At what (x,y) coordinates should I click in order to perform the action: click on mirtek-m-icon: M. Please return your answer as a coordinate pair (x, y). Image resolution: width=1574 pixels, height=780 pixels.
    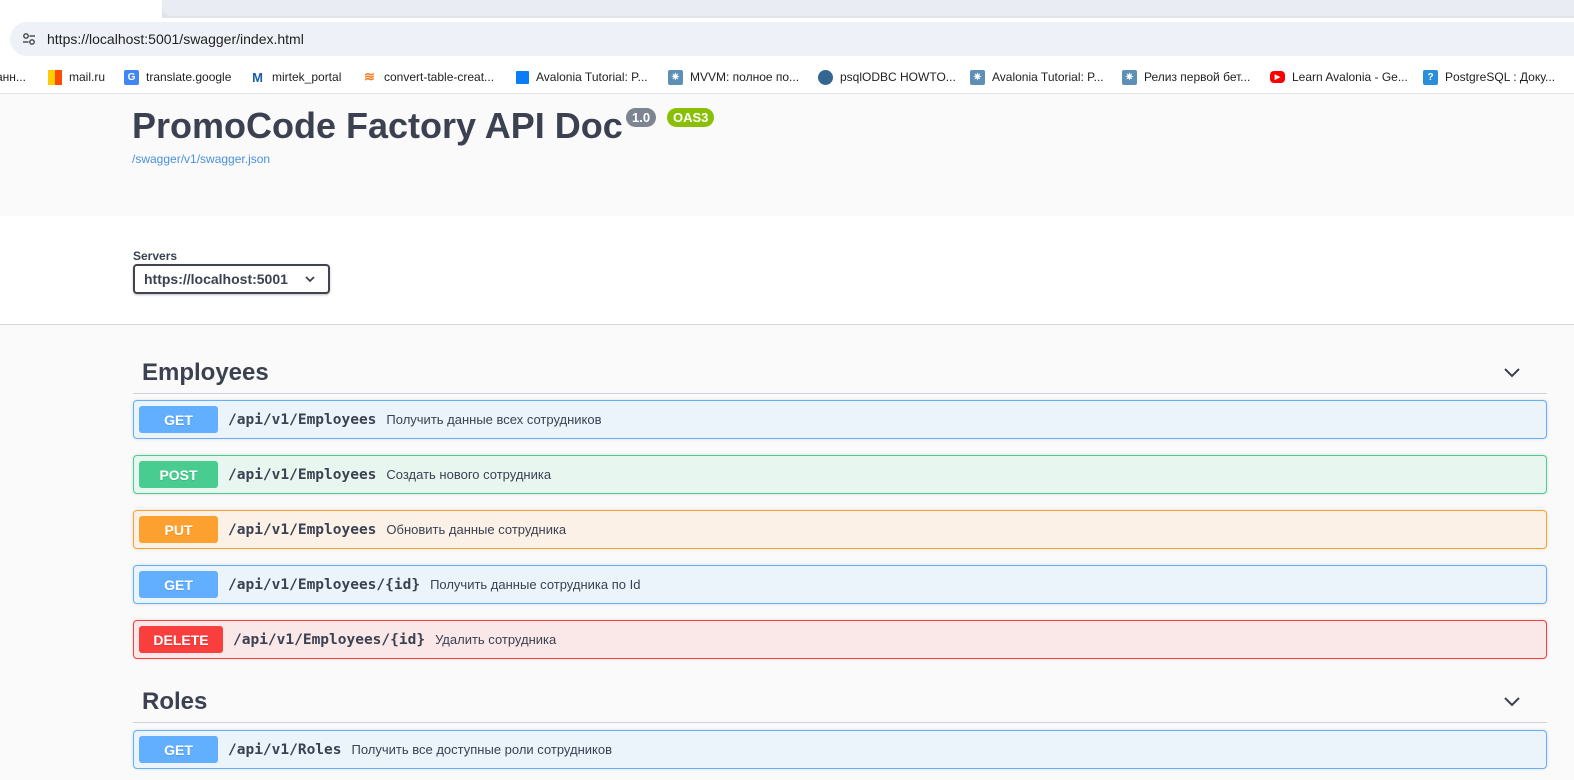
    Looking at the image, I should click on (257, 77).